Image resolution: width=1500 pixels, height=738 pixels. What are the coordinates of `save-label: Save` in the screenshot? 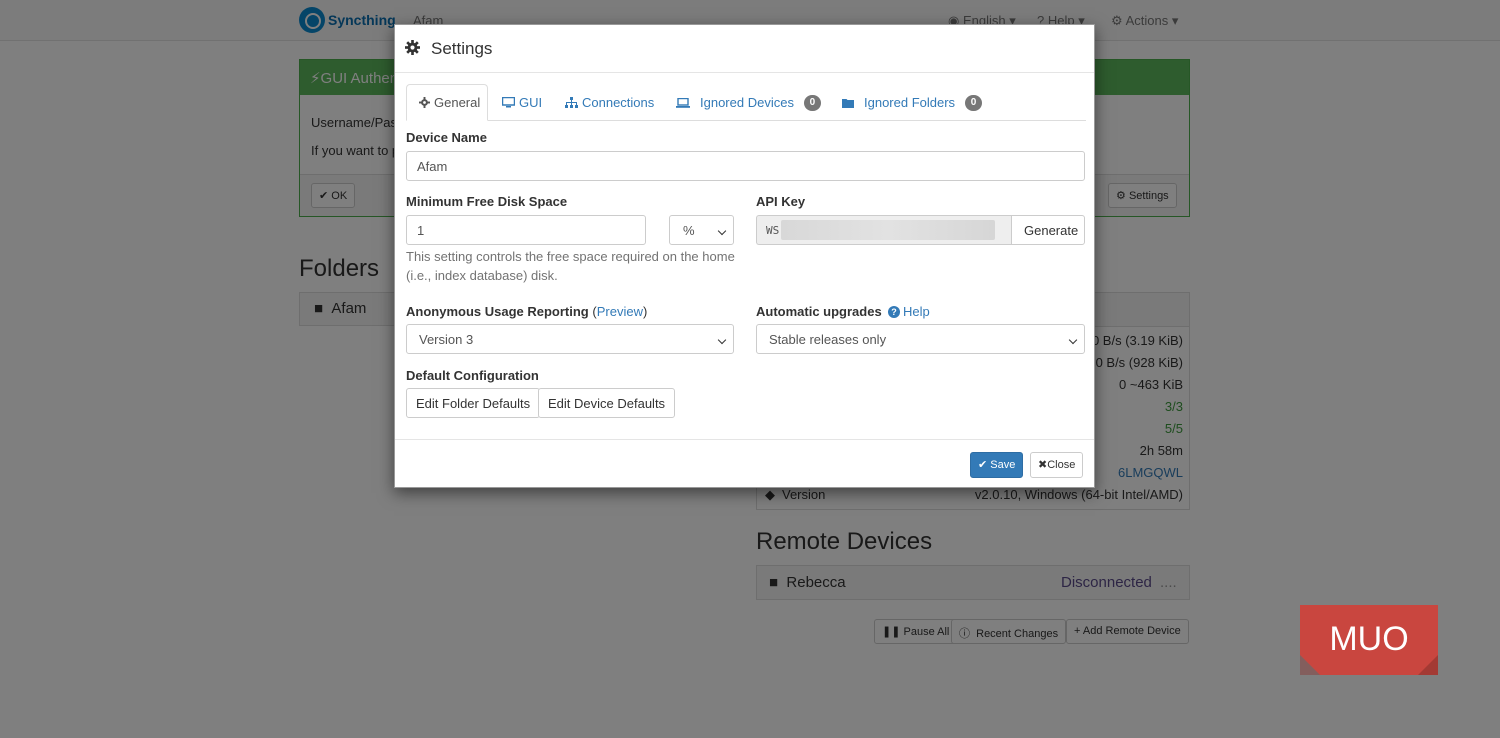 It's located at (1003, 465).